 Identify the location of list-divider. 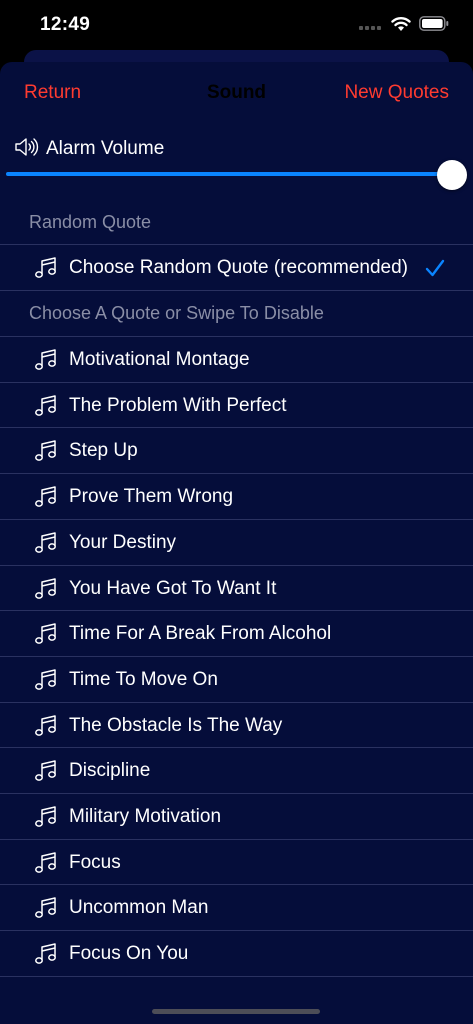
(236, 976).